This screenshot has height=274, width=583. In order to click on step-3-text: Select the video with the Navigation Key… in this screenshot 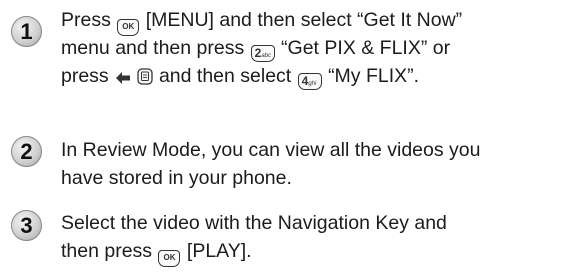, I will do `click(254, 238)`.